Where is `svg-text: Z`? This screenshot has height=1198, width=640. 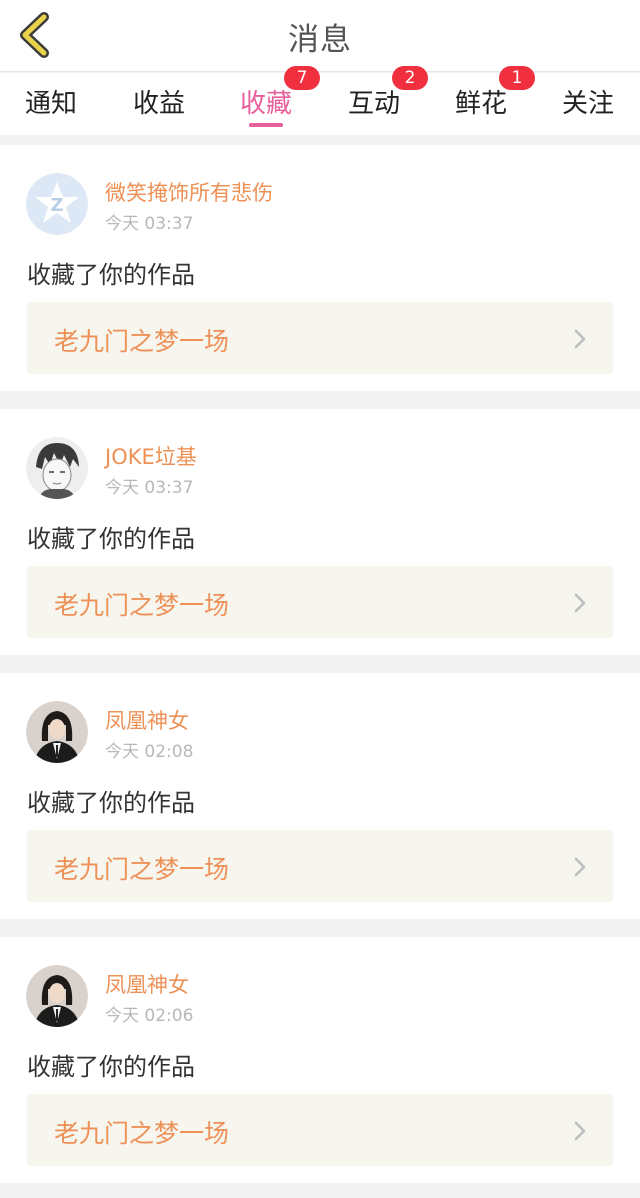
svg-text: Z is located at coordinates (56, 205).